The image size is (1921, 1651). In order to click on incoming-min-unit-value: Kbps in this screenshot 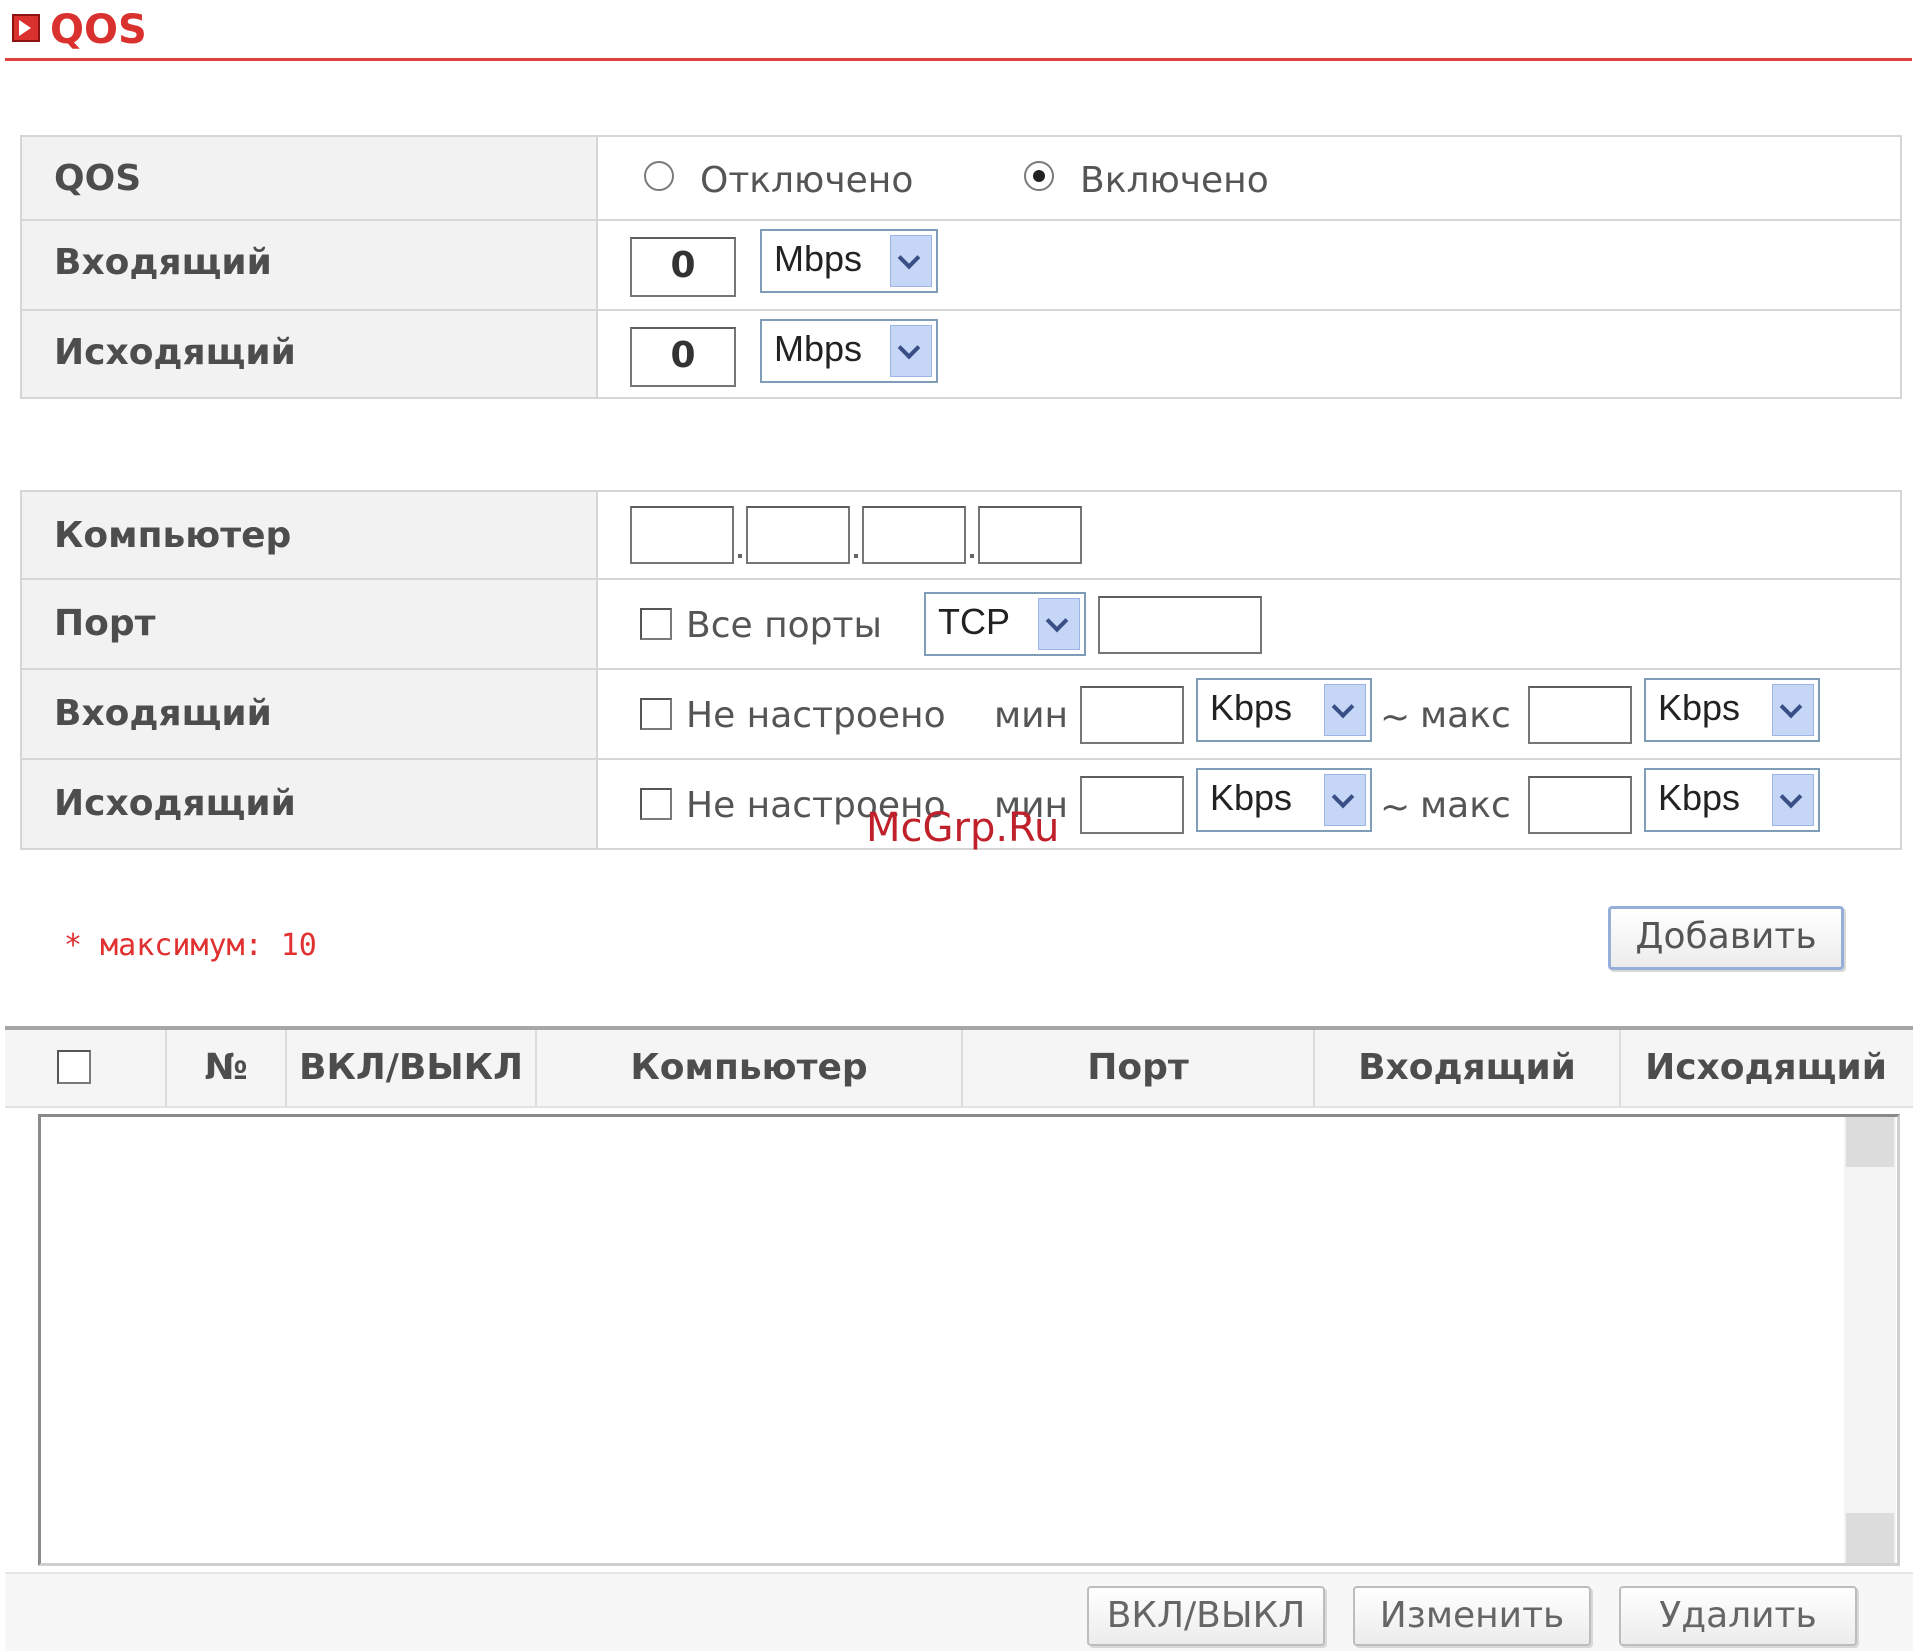, I will do `click(1251, 707)`.